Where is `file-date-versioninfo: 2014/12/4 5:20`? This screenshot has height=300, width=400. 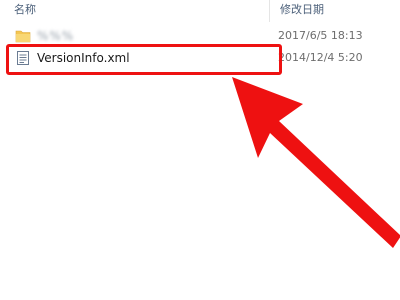
file-date-versioninfo: 2014/12/4 5:20 is located at coordinates (320, 57).